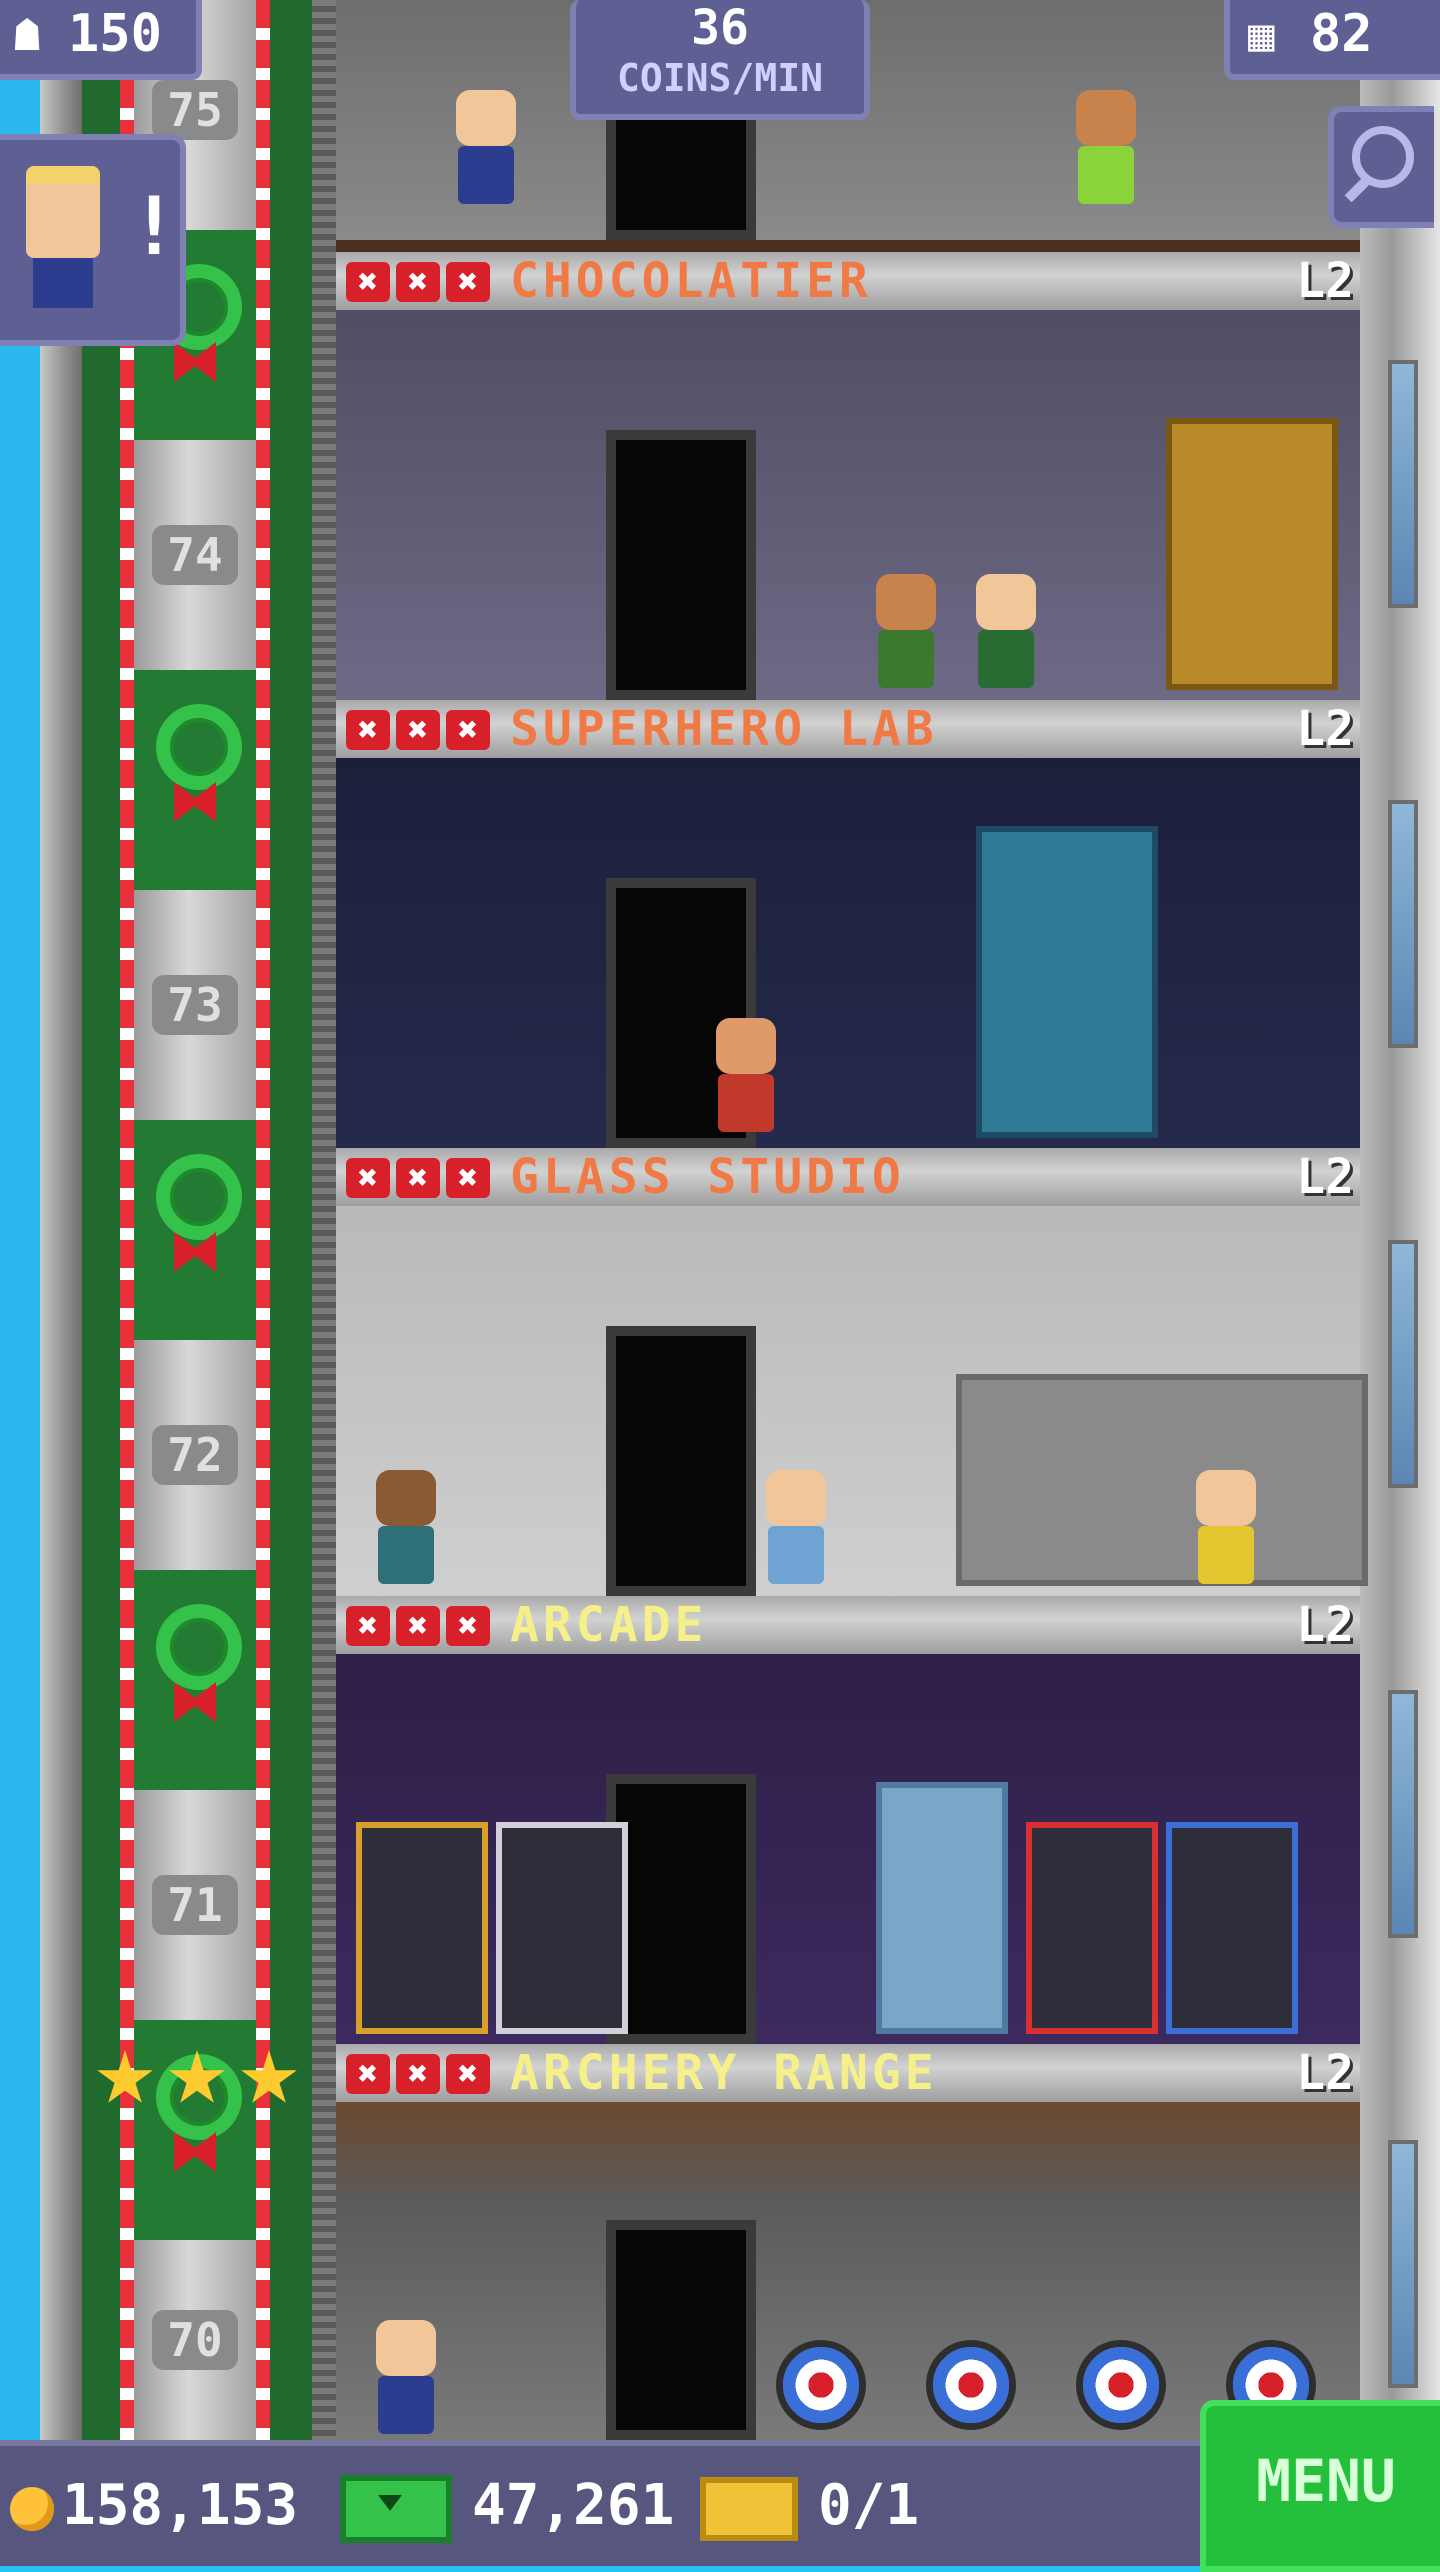 The image size is (1440, 2572). I want to click on floor-glass-studio: ✖ ✖ ✖ GLASS STUDIO L2, so click(852, 1372).